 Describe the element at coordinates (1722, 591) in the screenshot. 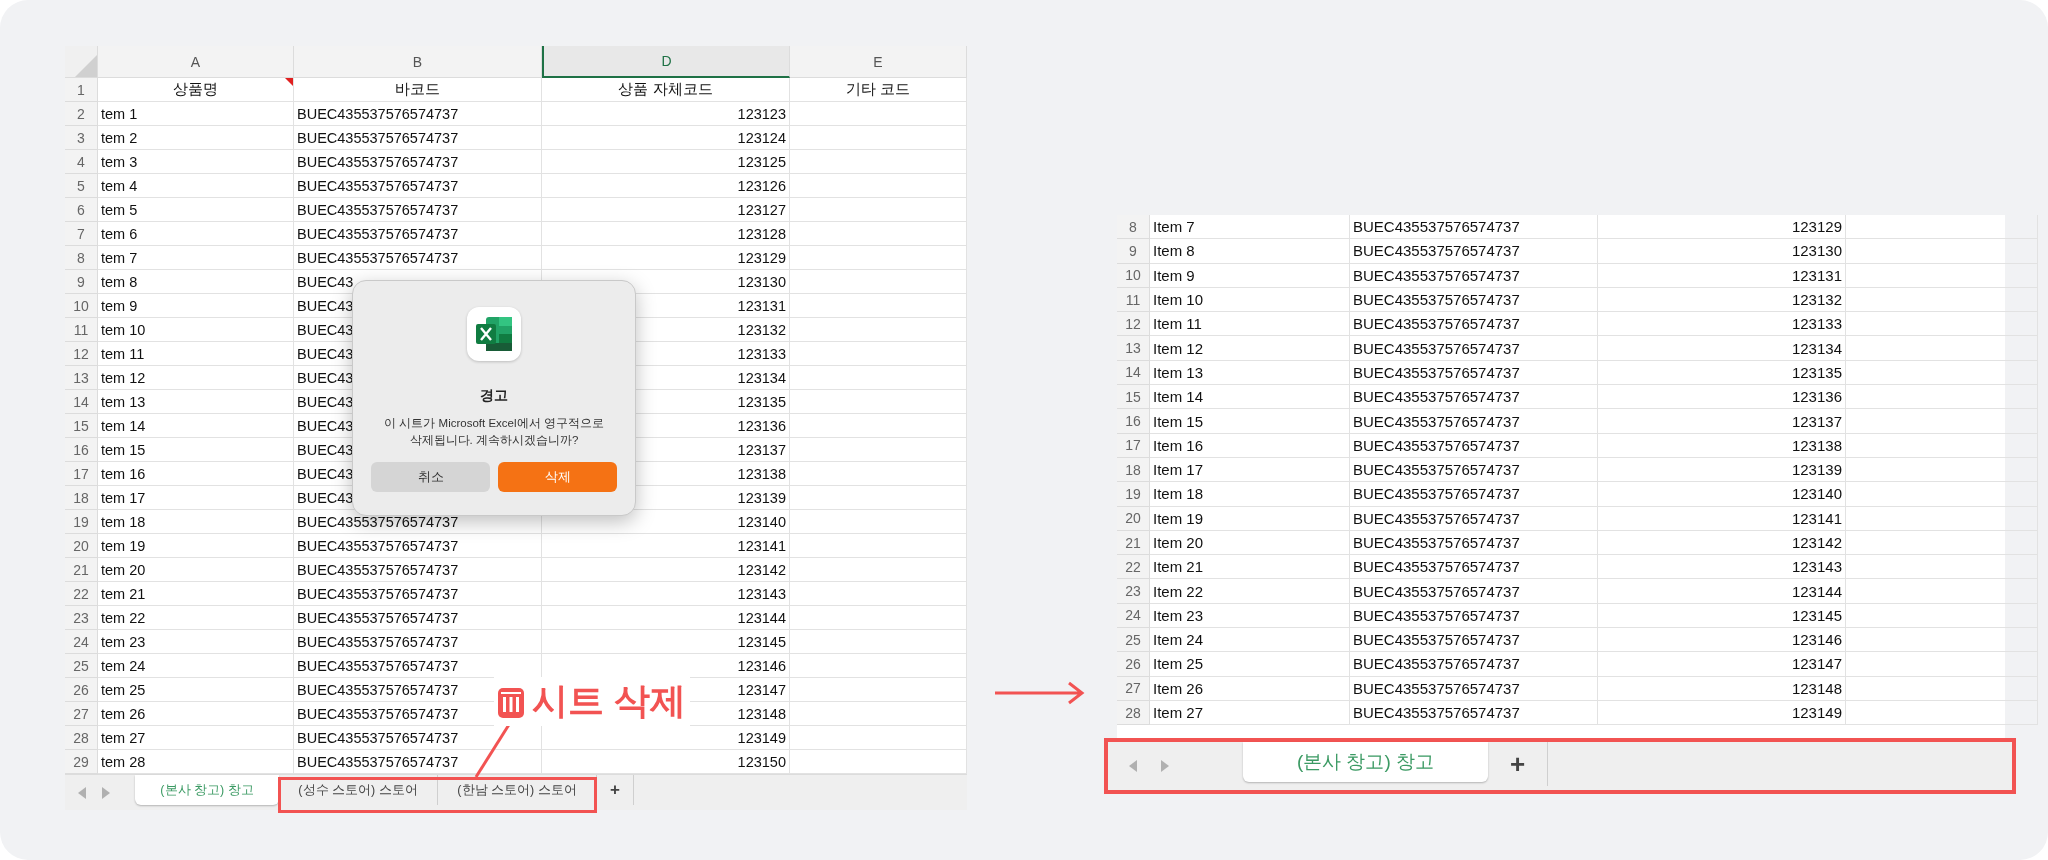

I see `table-cell: 123144` at that location.